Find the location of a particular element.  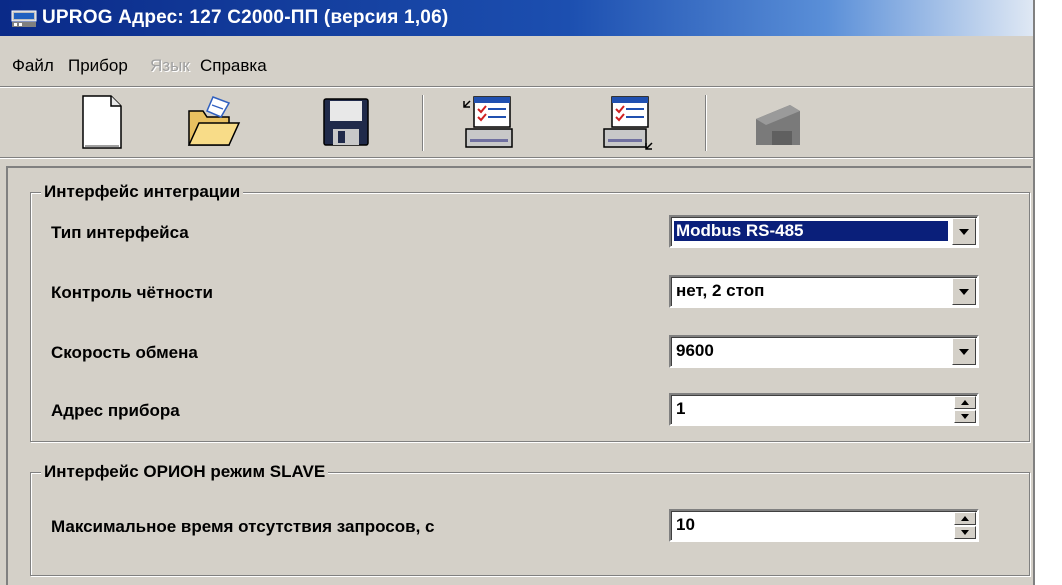

read-device-button is located at coordinates (488, 122).